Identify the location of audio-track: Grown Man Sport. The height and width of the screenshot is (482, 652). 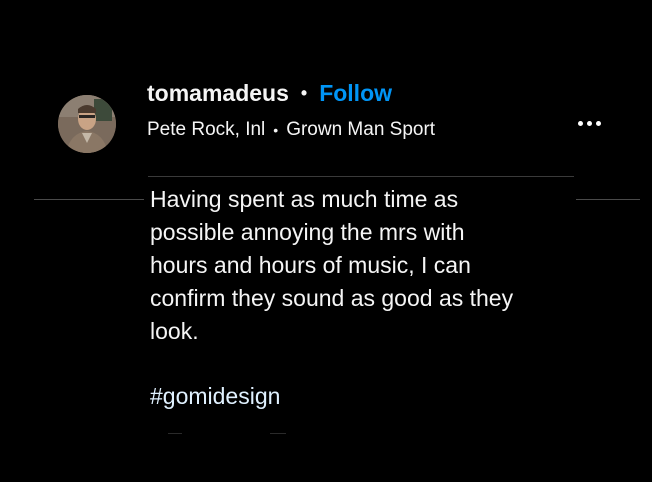
(361, 129).